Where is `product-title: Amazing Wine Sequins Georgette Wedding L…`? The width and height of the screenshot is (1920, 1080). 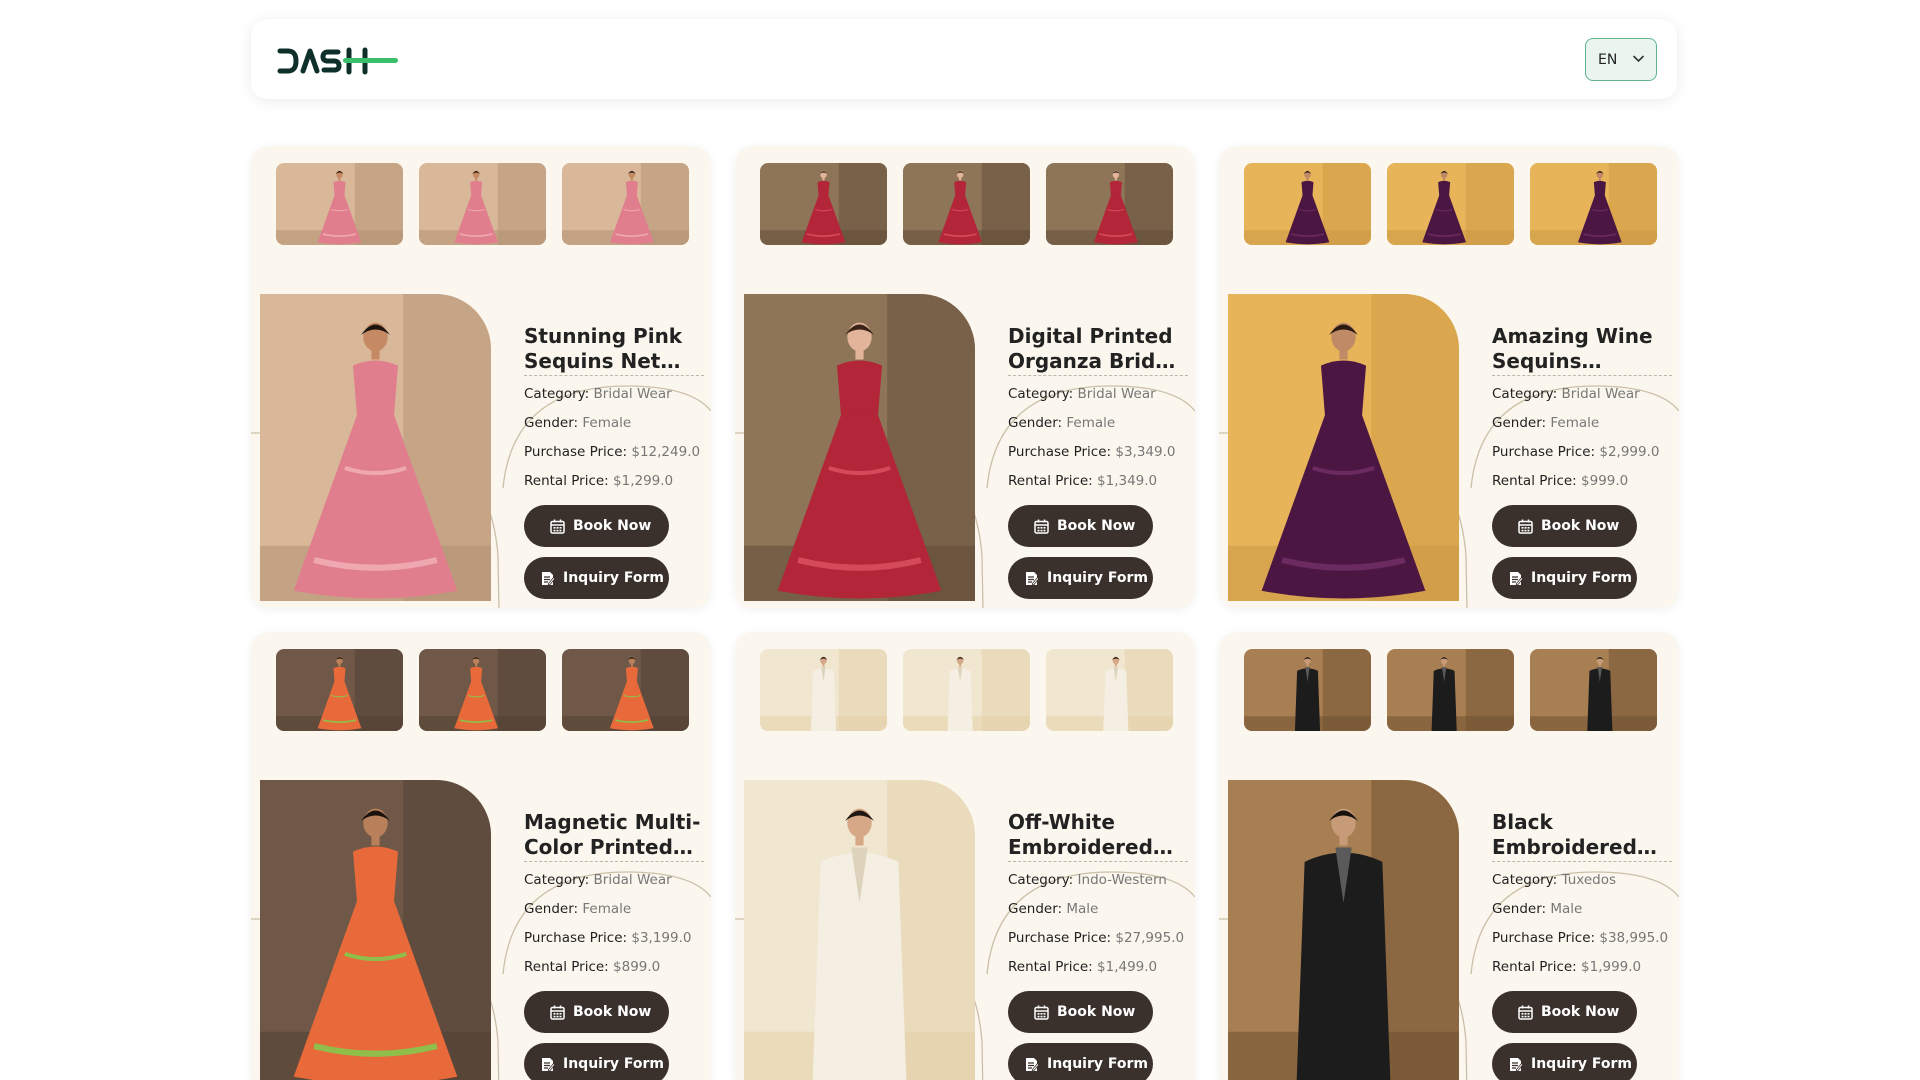 product-title: Amazing Wine Sequins Georgette Wedding L… is located at coordinates (1582, 349).